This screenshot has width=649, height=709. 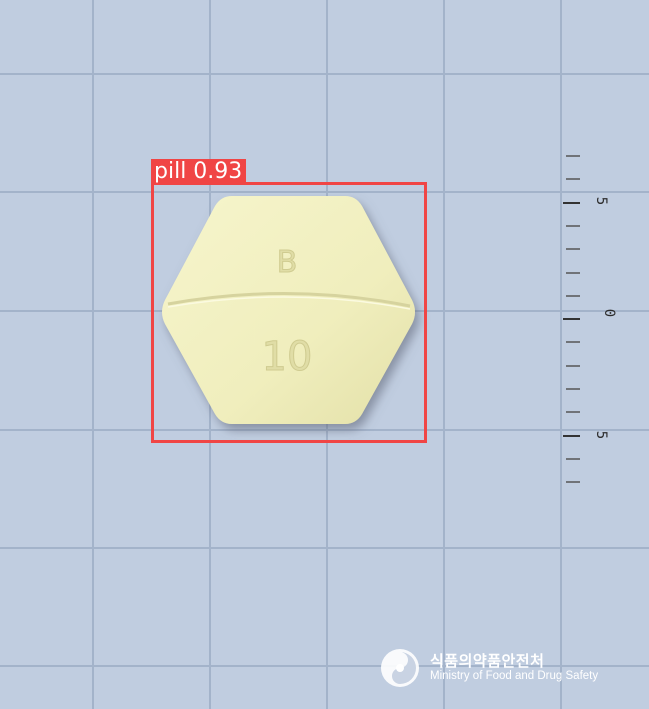 What do you see at coordinates (400, 668) in the screenshot?
I see `mfds-taegeuk-logo-icon` at bounding box center [400, 668].